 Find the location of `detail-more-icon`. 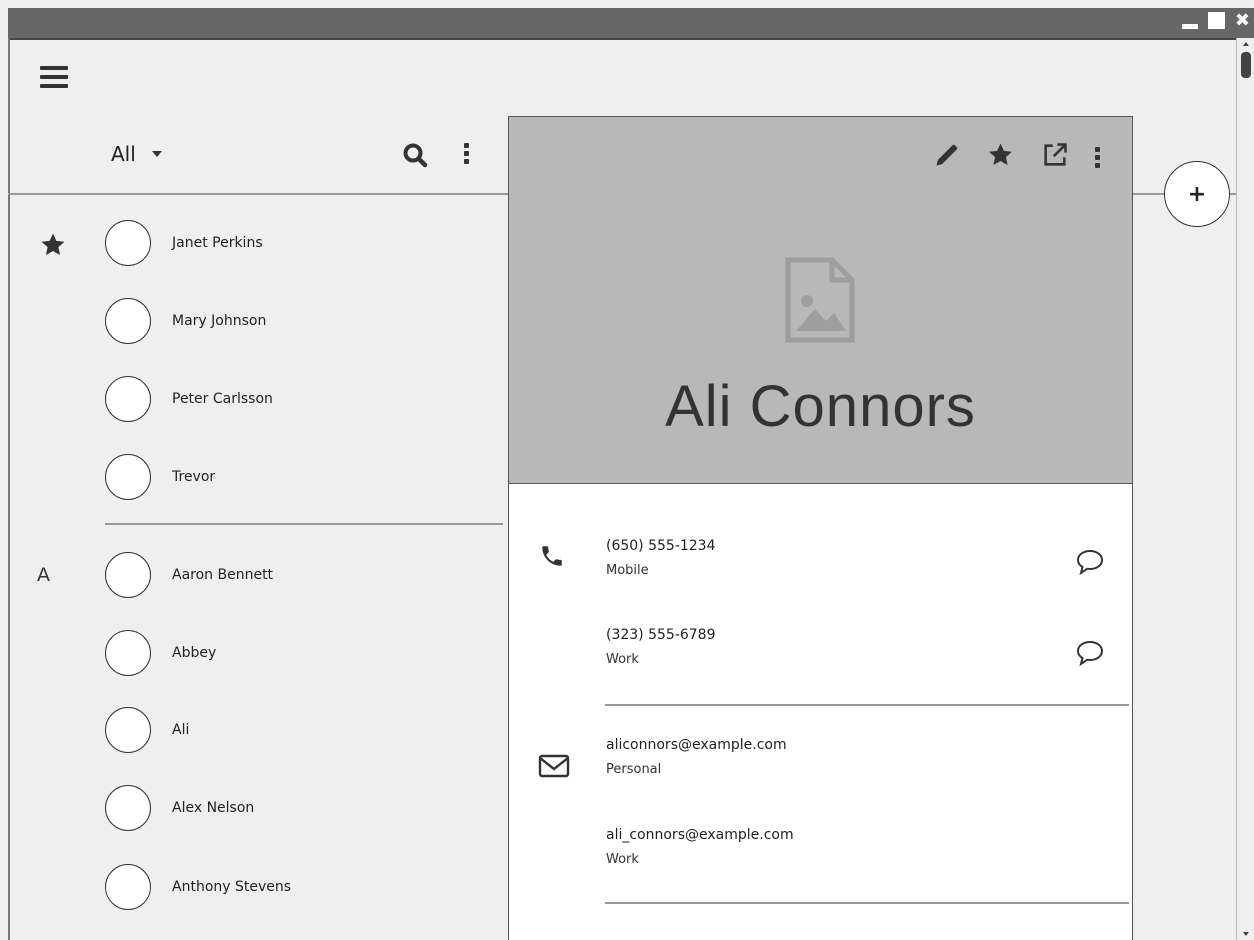

detail-more-icon is located at coordinates (1097, 157).